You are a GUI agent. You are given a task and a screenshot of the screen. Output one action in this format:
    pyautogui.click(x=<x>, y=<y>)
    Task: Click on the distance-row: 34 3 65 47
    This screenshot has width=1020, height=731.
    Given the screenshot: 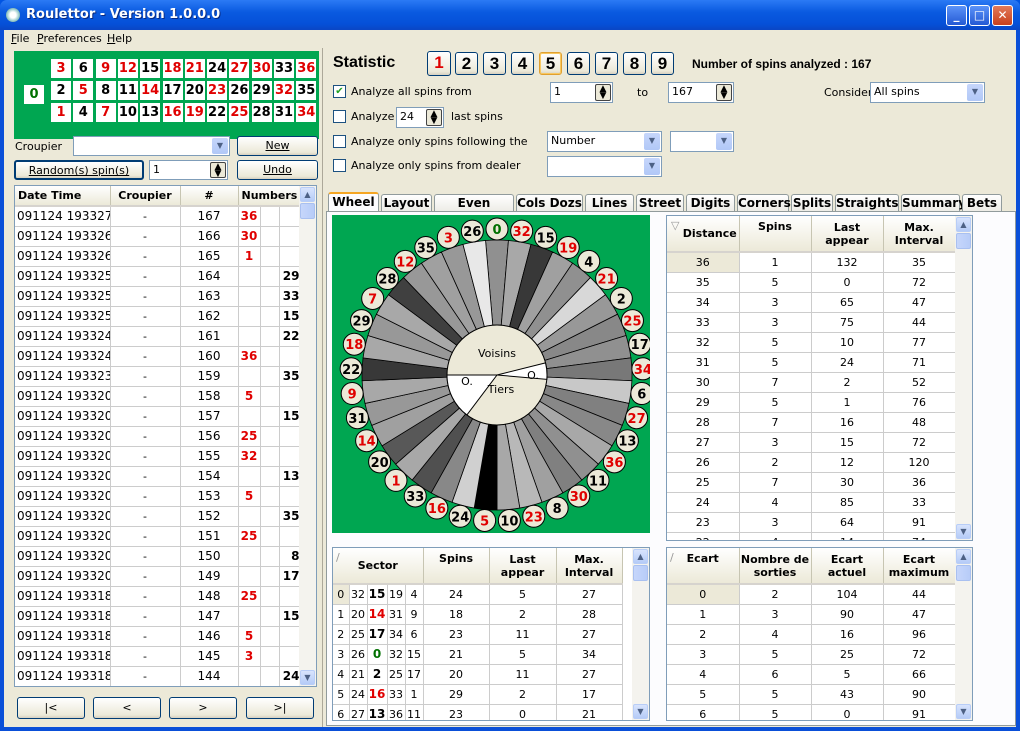 What is the action you would take?
    pyautogui.click(x=811, y=302)
    